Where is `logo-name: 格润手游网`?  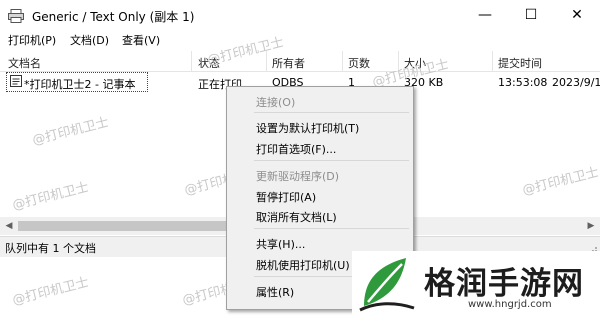 logo-name: 格润手游网 is located at coordinates (504, 284).